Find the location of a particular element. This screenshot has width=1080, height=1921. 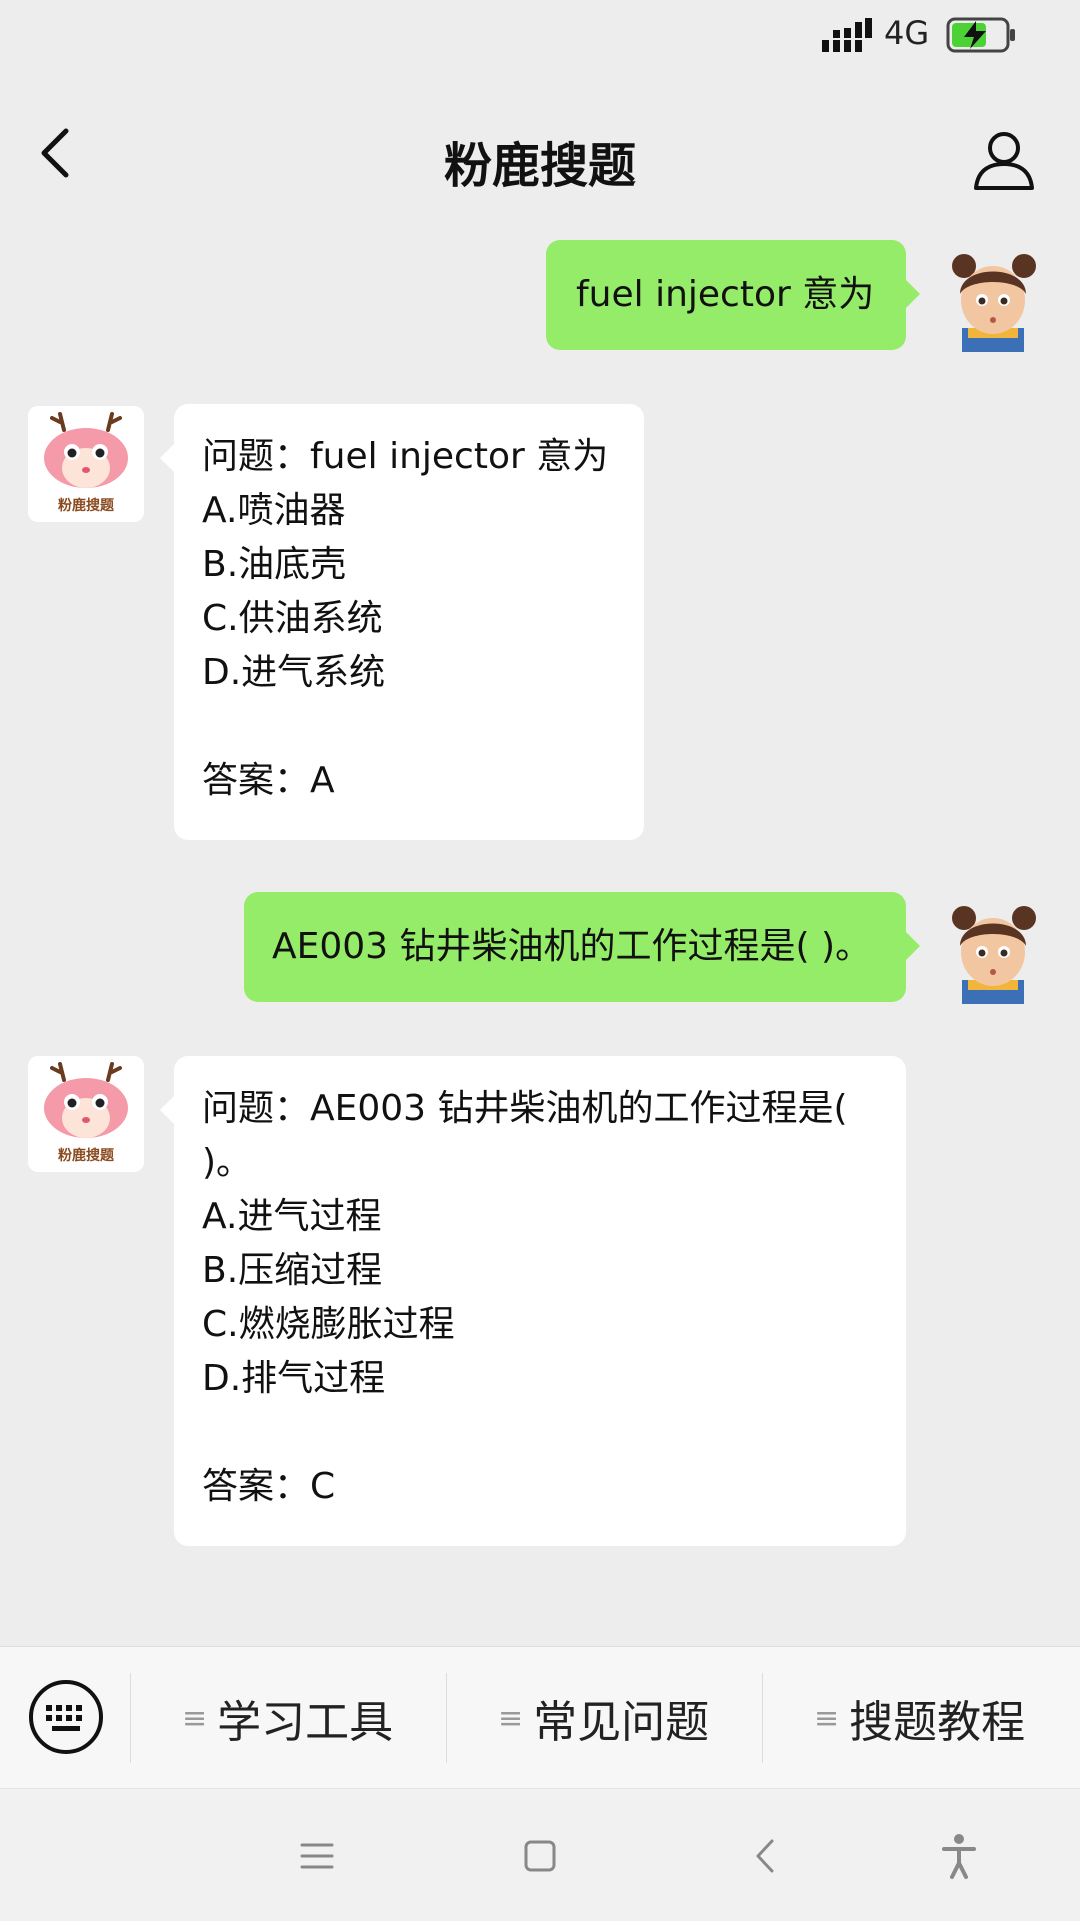

answer-text: 答案：A is located at coordinates (268, 780).